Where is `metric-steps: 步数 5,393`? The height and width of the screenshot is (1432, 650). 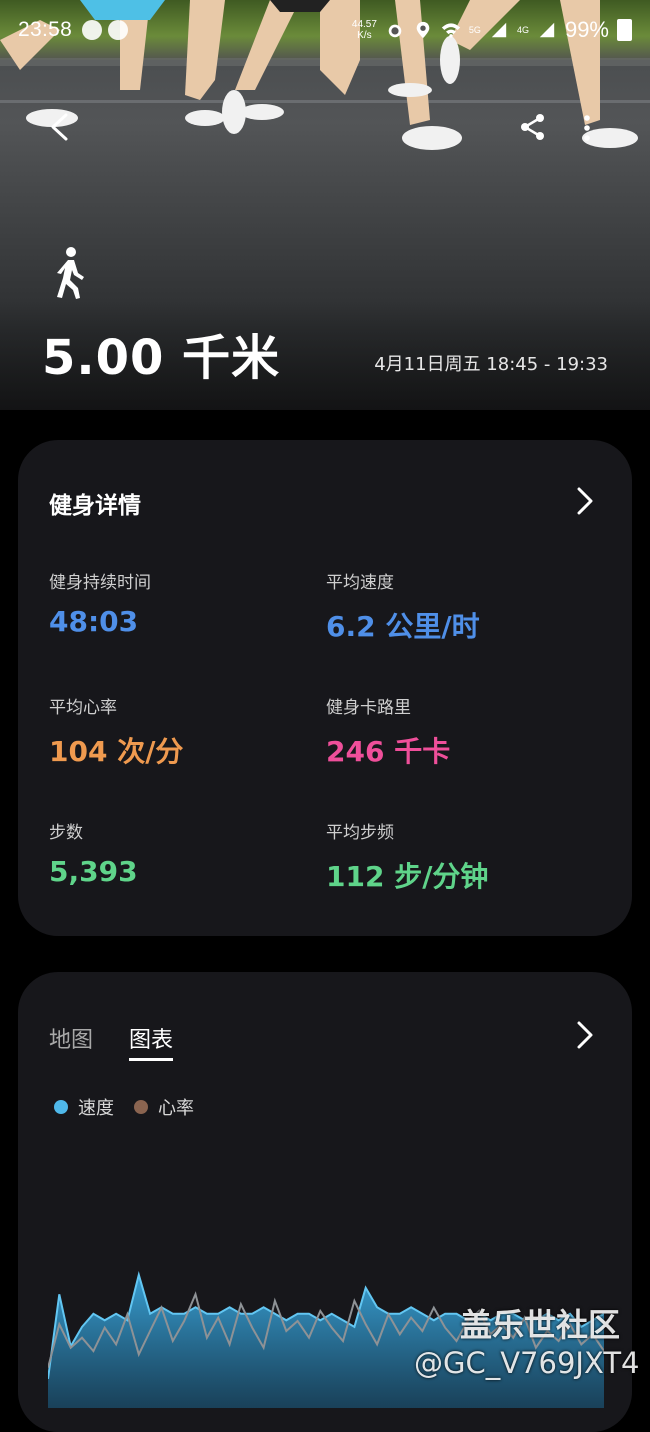 metric-steps: 步数 5,393 is located at coordinates (93, 853).